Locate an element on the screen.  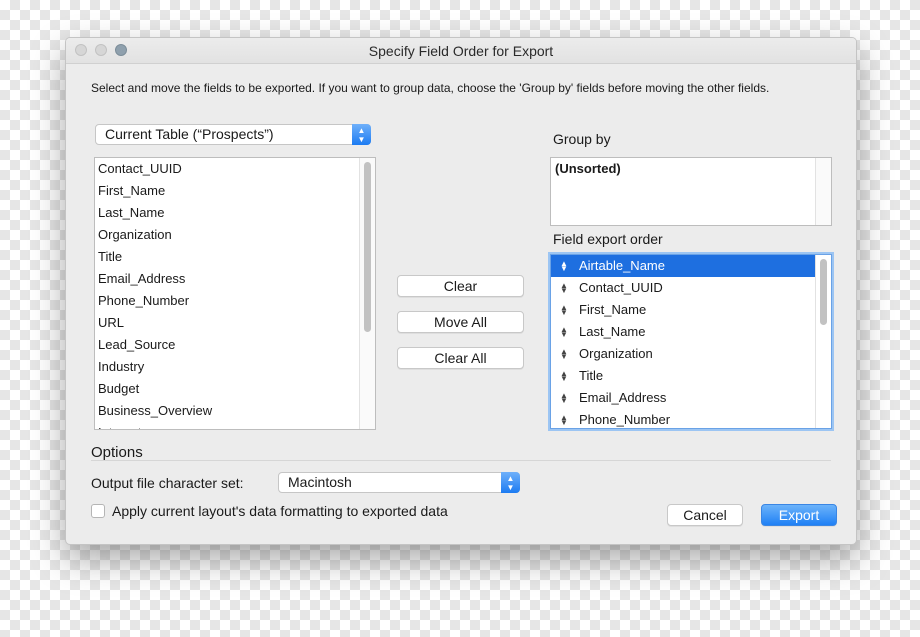
available-field-item: Organization is located at coordinates (235, 235).